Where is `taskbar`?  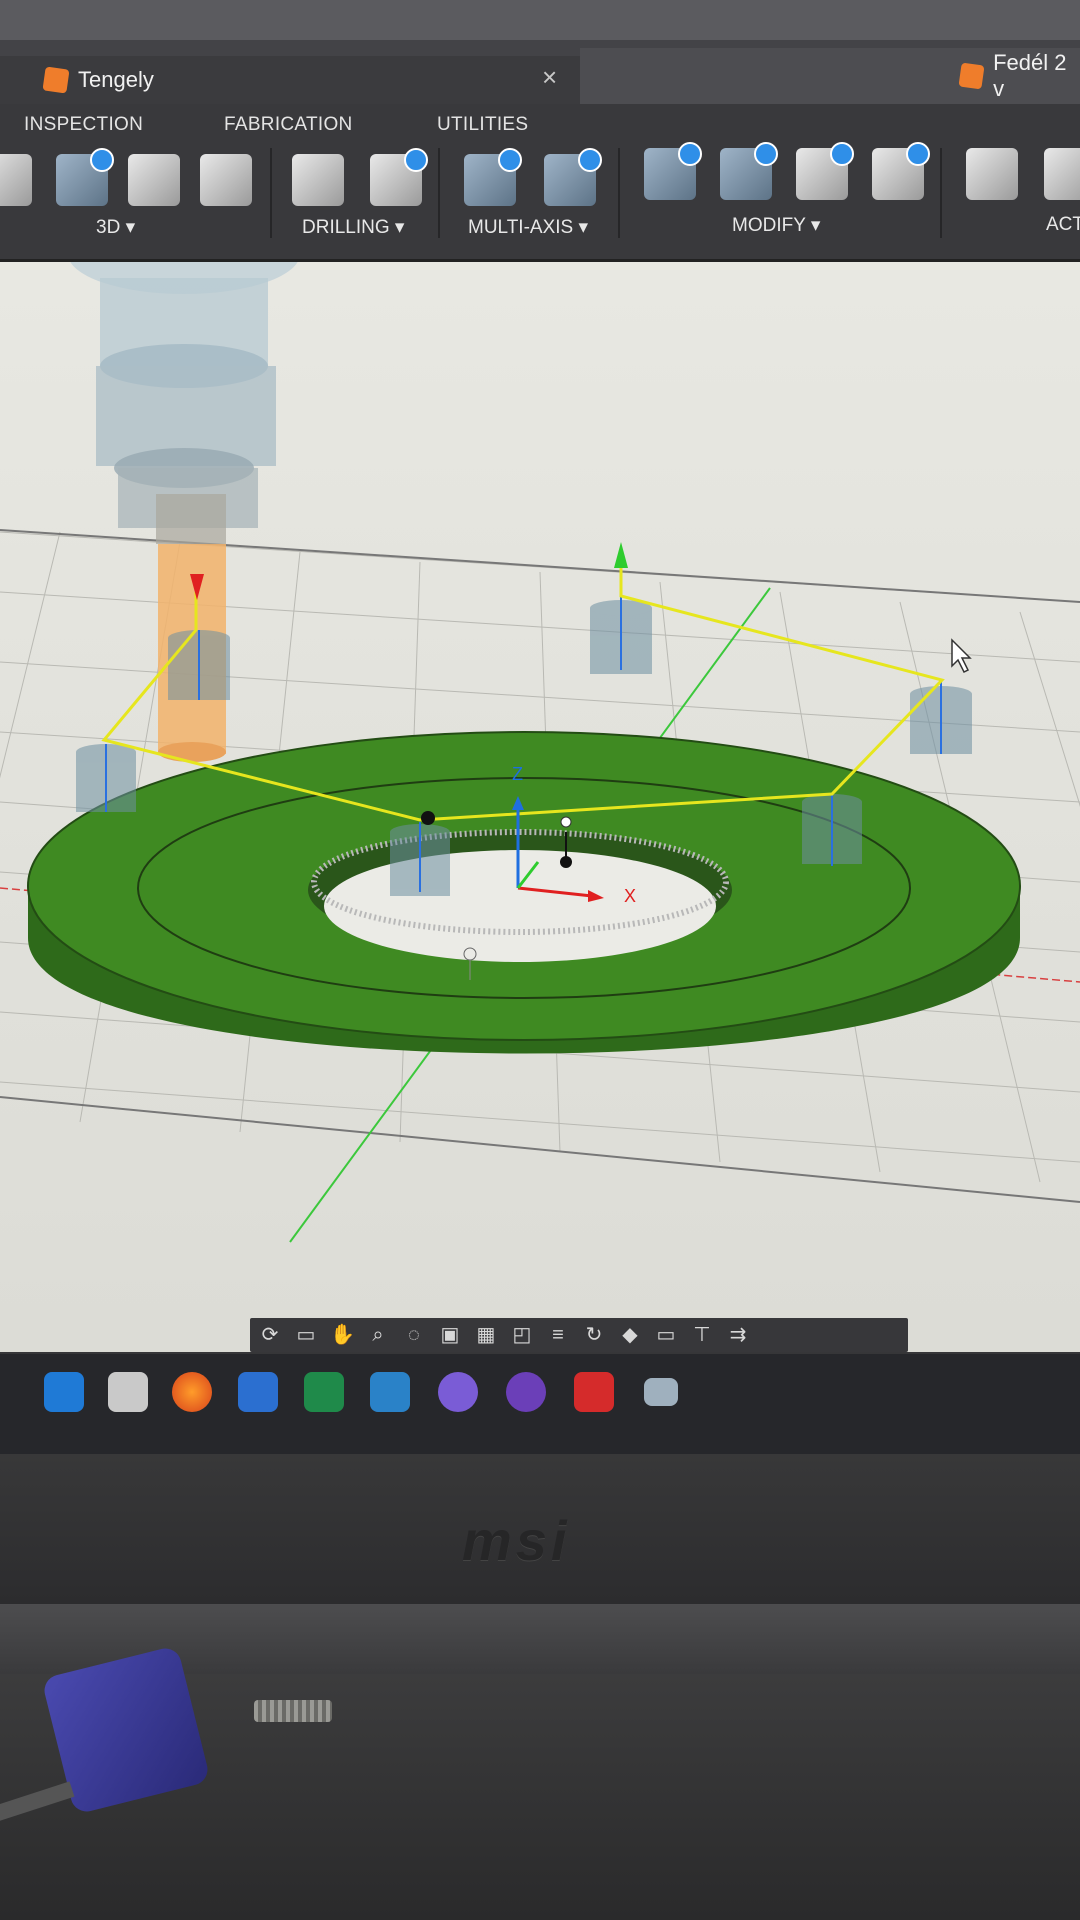 taskbar is located at coordinates (540, 1404).